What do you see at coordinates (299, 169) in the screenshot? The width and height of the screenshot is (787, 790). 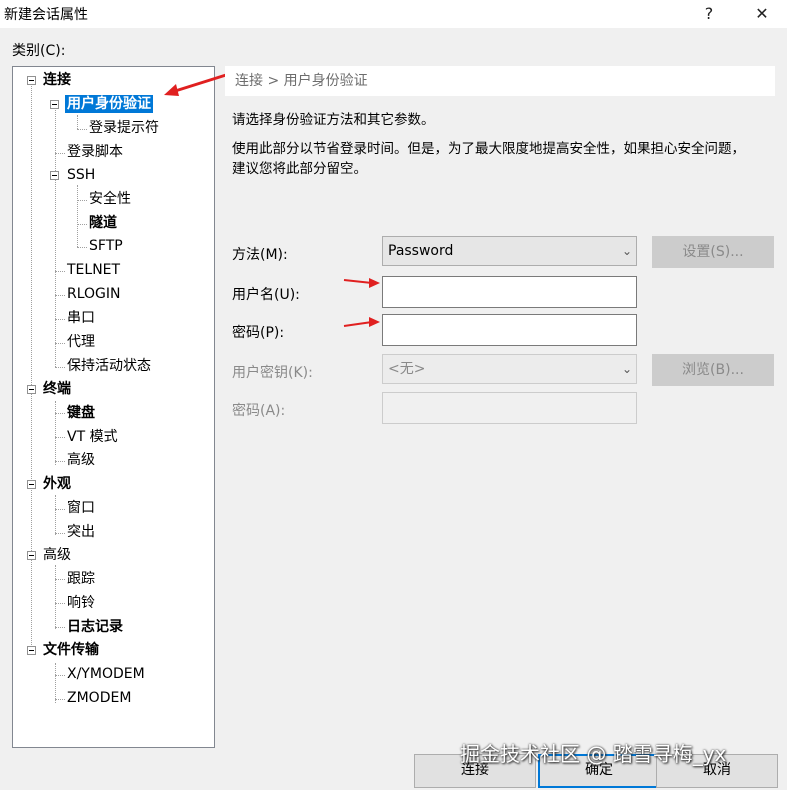 I see `note-text-line2: 建议您将此部分留空。` at bounding box center [299, 169].